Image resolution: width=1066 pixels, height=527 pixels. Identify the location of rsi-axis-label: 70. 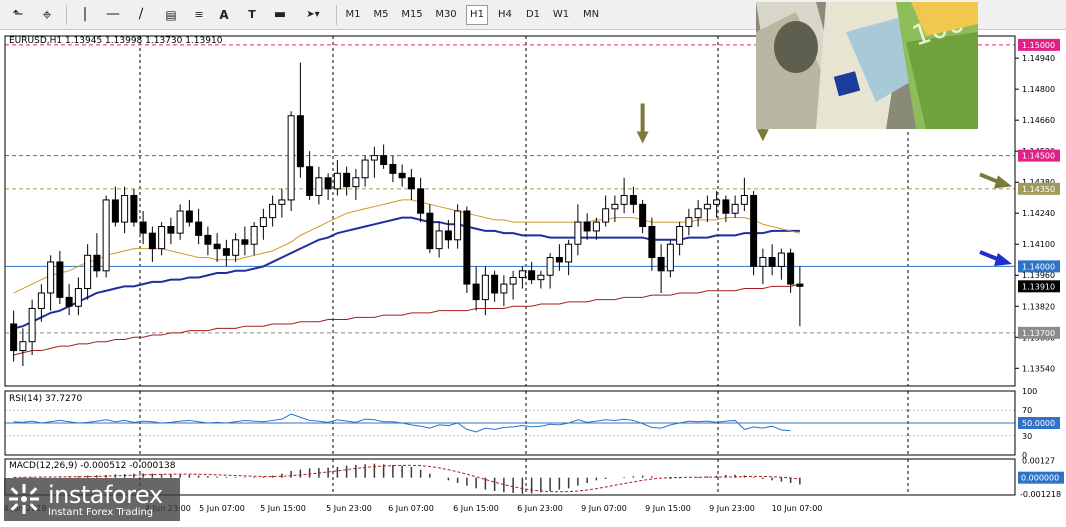
(1027, 410).